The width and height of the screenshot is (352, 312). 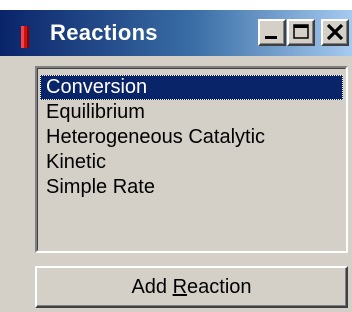 I want to click on list-item: Simple Rate, so click(x=191, y=187).